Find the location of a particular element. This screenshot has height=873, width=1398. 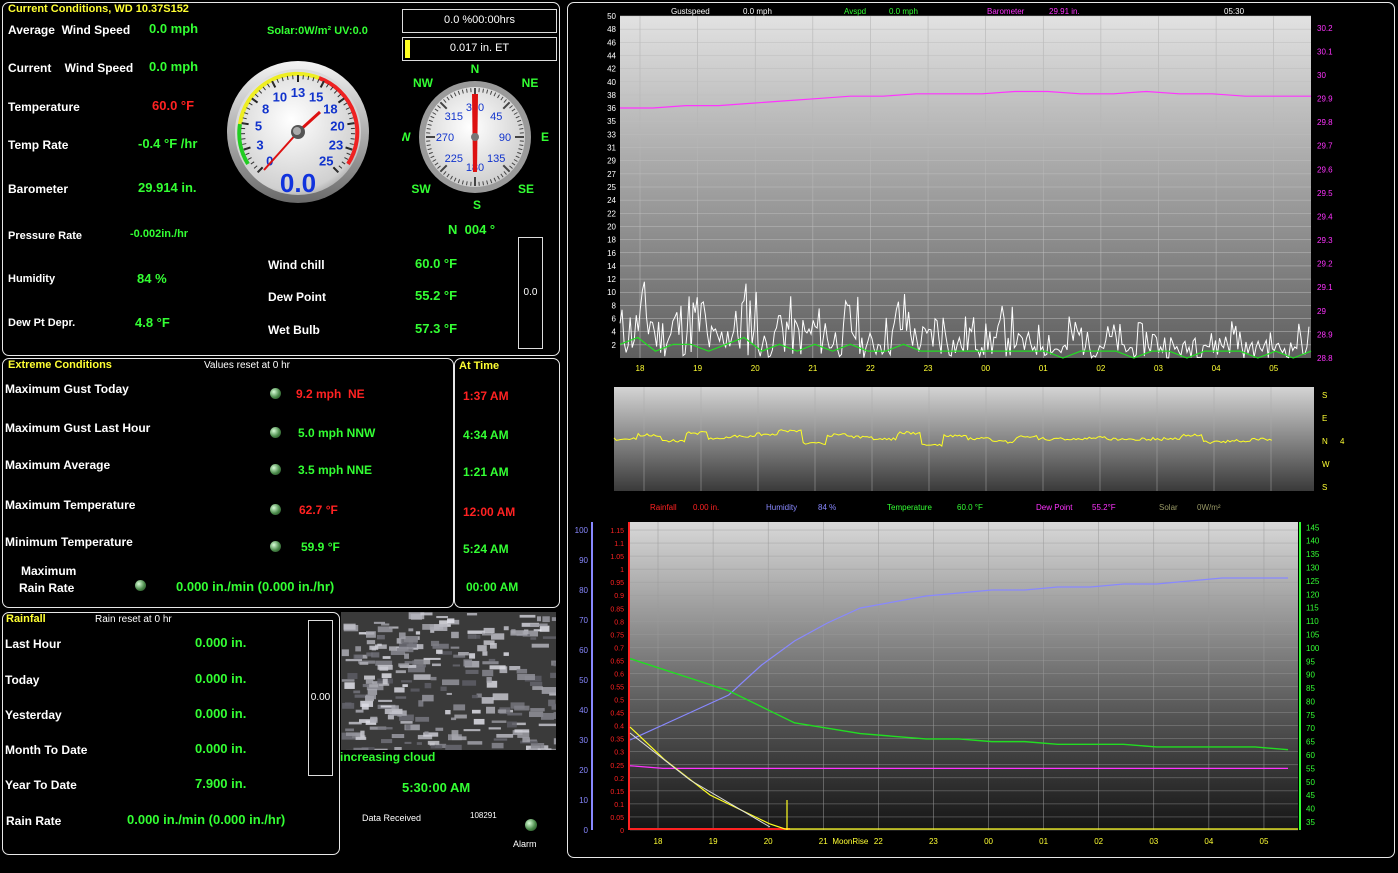

bottom-y-rain-tick: 0.4 is located at coordinates (619, 727).